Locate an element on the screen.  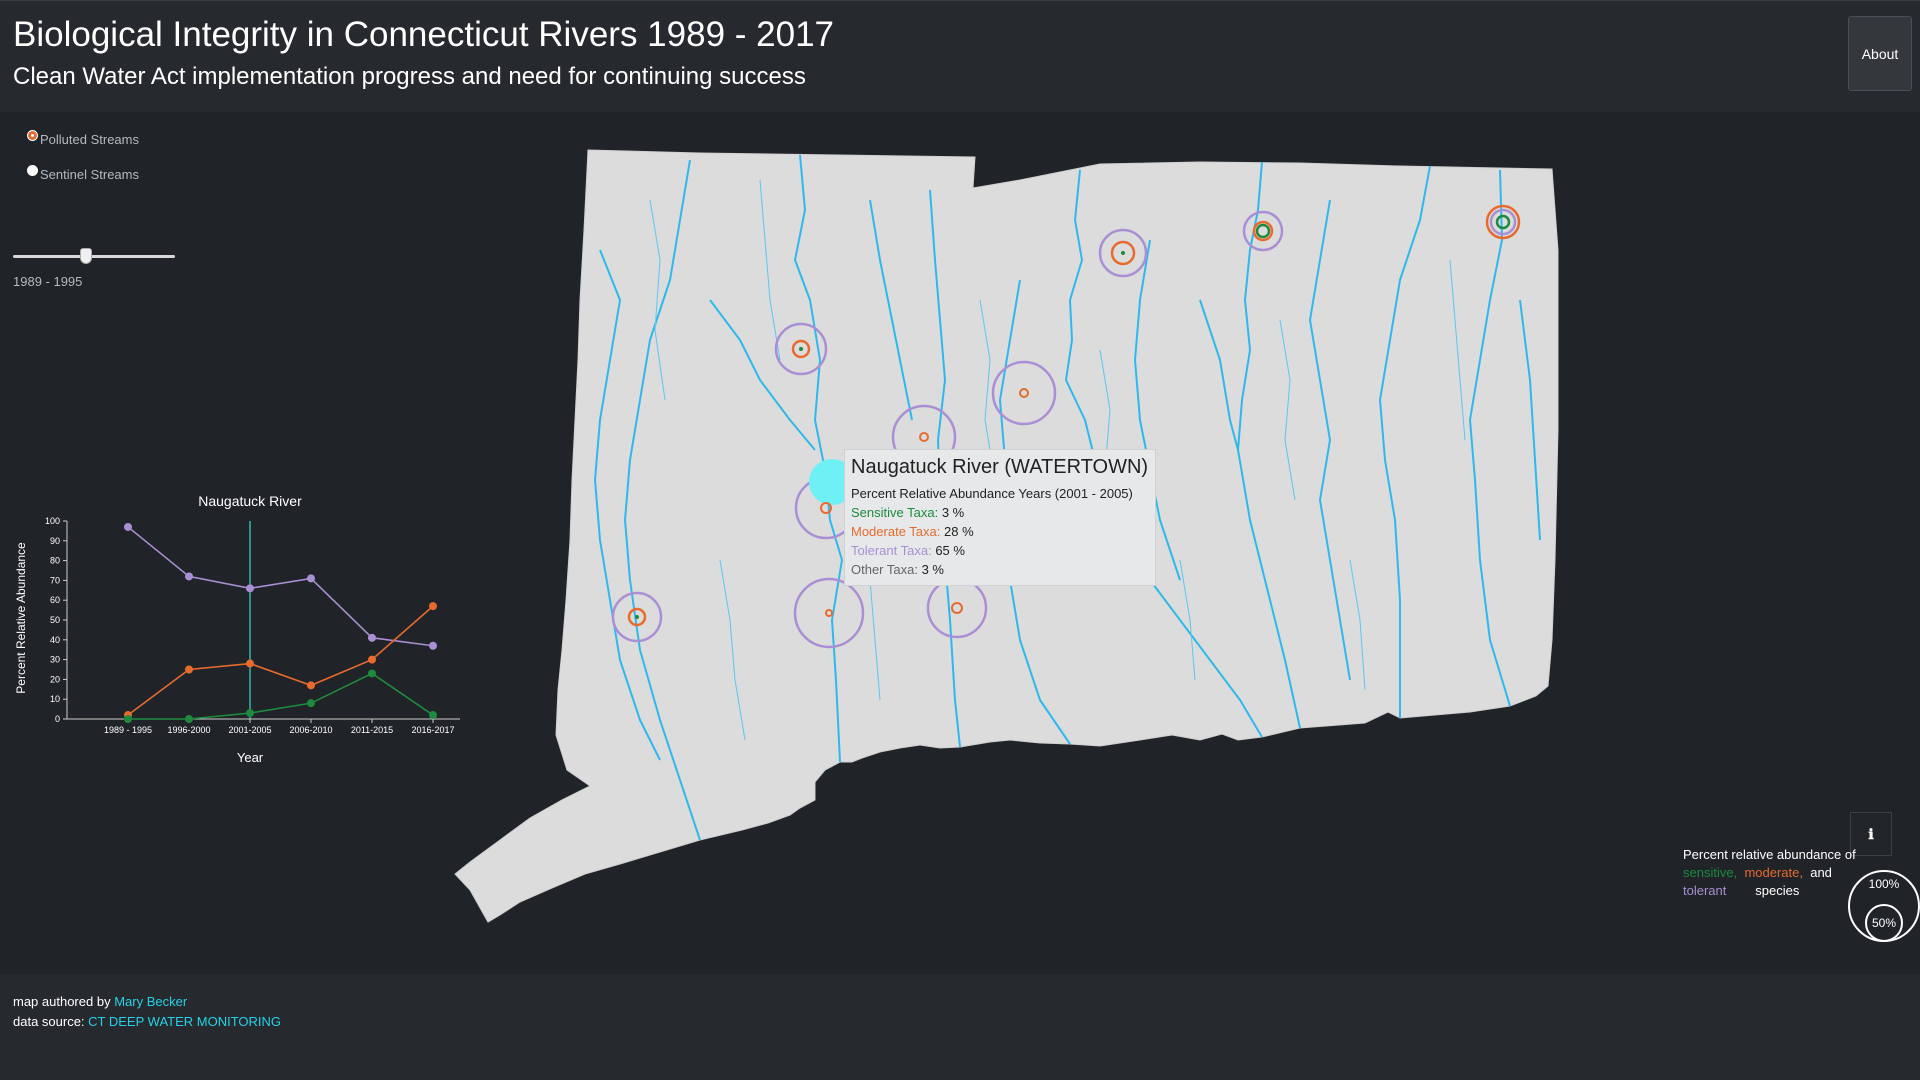
y-tick-label: 40 is located at coordinates (55, 640).